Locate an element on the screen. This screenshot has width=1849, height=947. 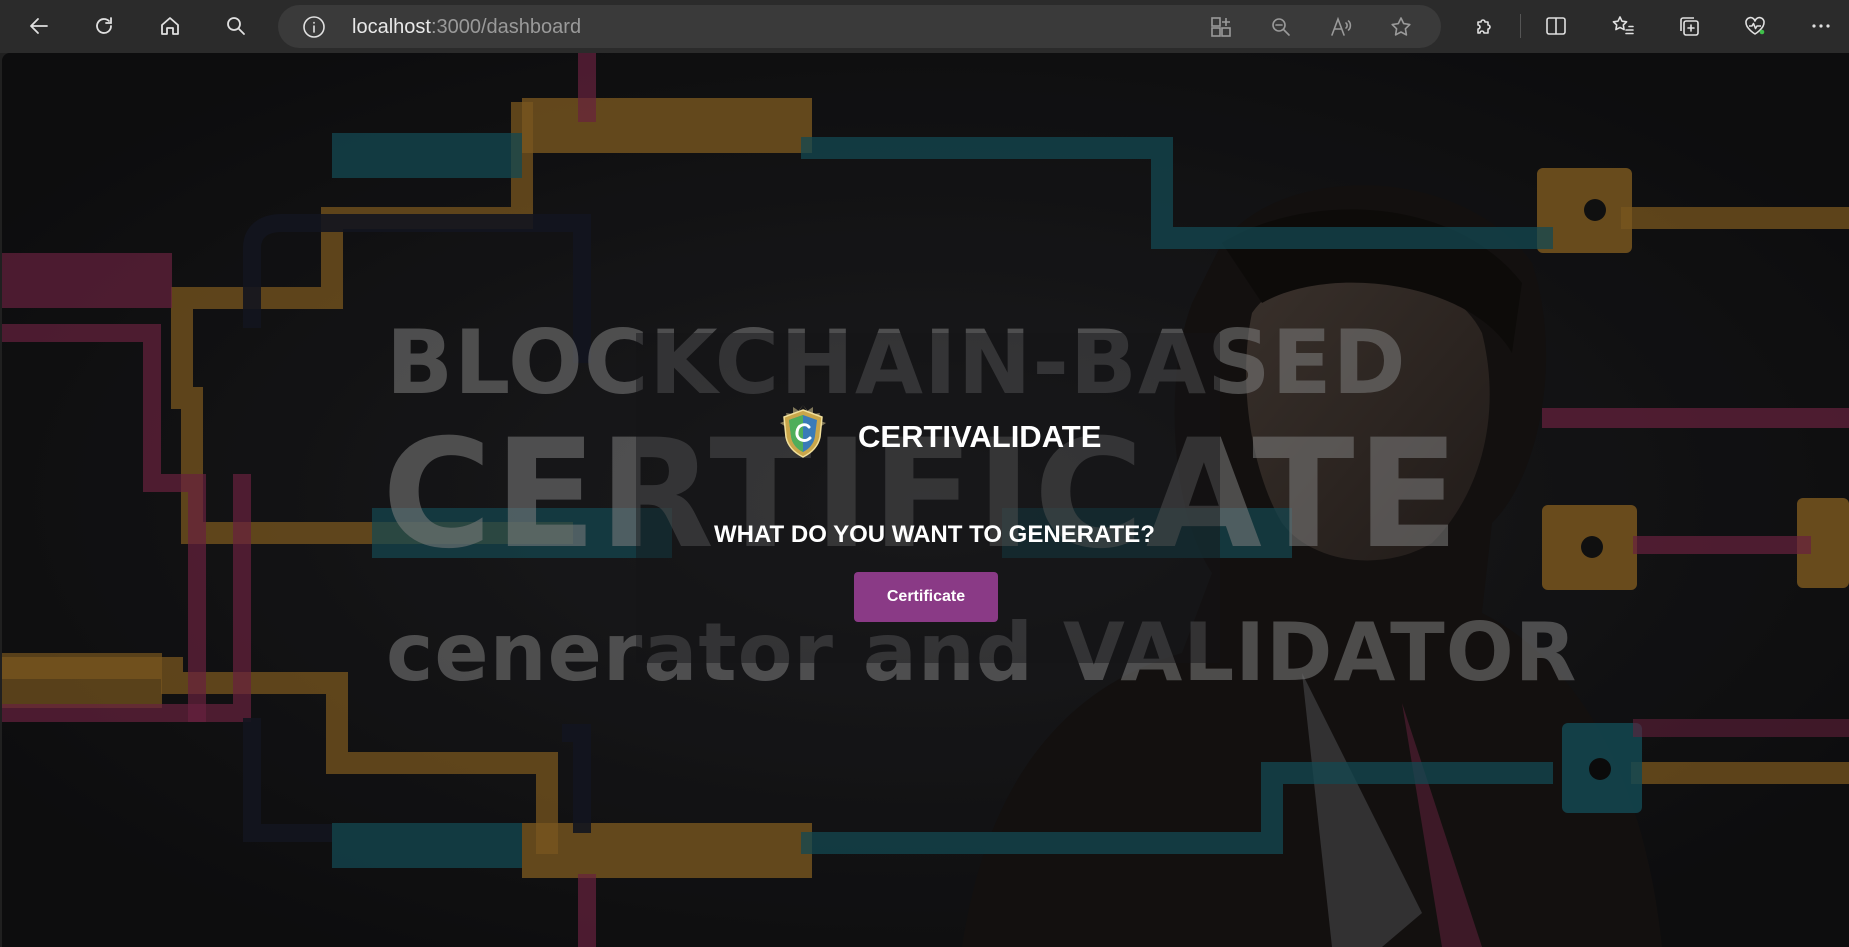
certificate-button: Certificate is located at coordinates (926, 597).